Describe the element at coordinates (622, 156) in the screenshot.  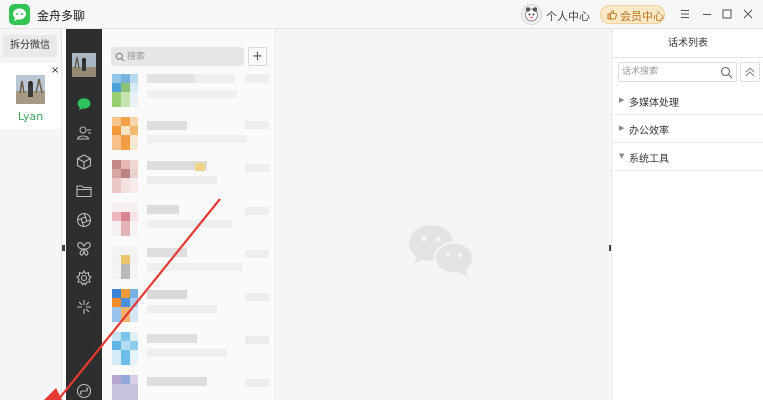
I see `chevron-down-icon: ▼` at that location.